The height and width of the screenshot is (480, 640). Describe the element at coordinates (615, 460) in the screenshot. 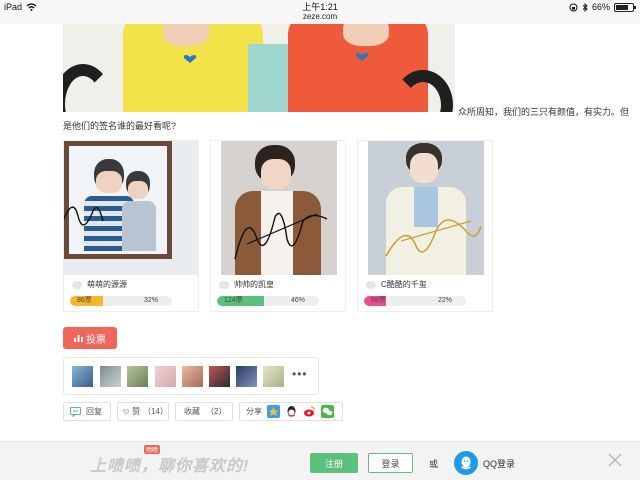

I see `close-icon` at that location.